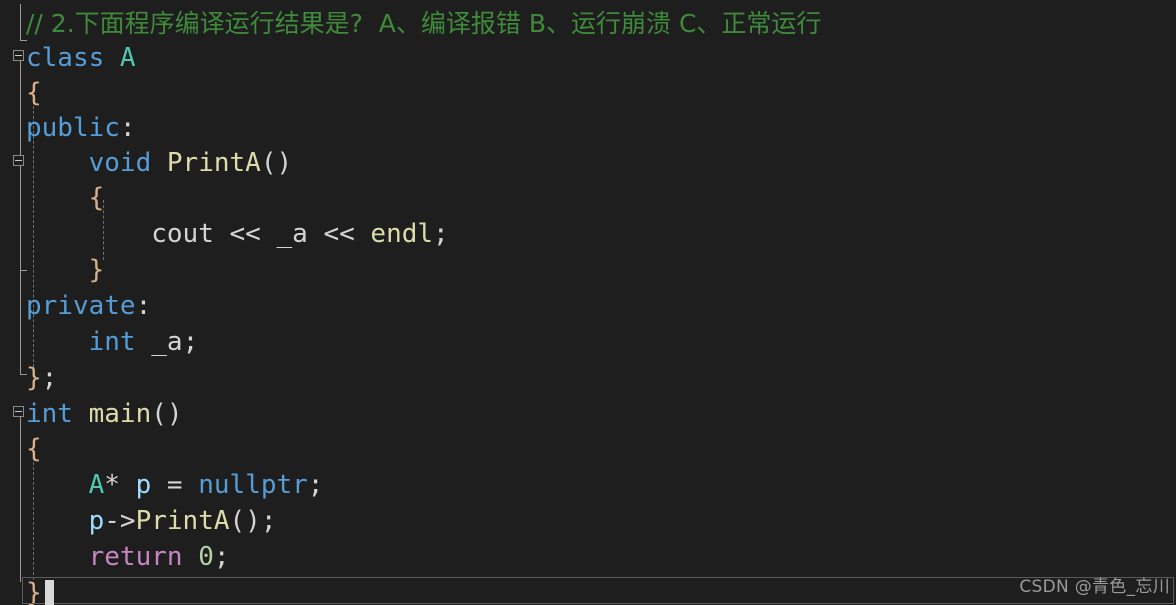 The image size is (1176, 605). I want to click on code-token: 0, so click(206, 557).